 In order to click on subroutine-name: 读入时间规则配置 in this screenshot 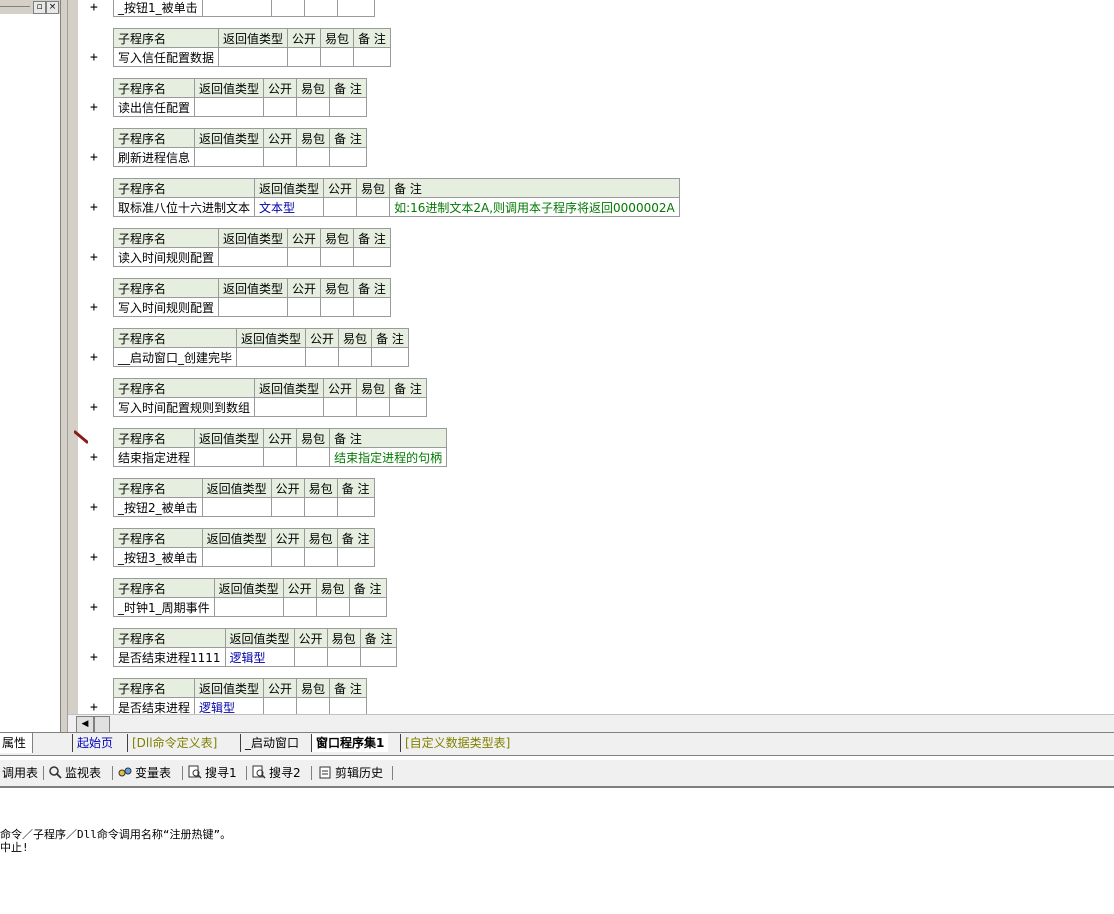, I will do `click(166, 257)`.